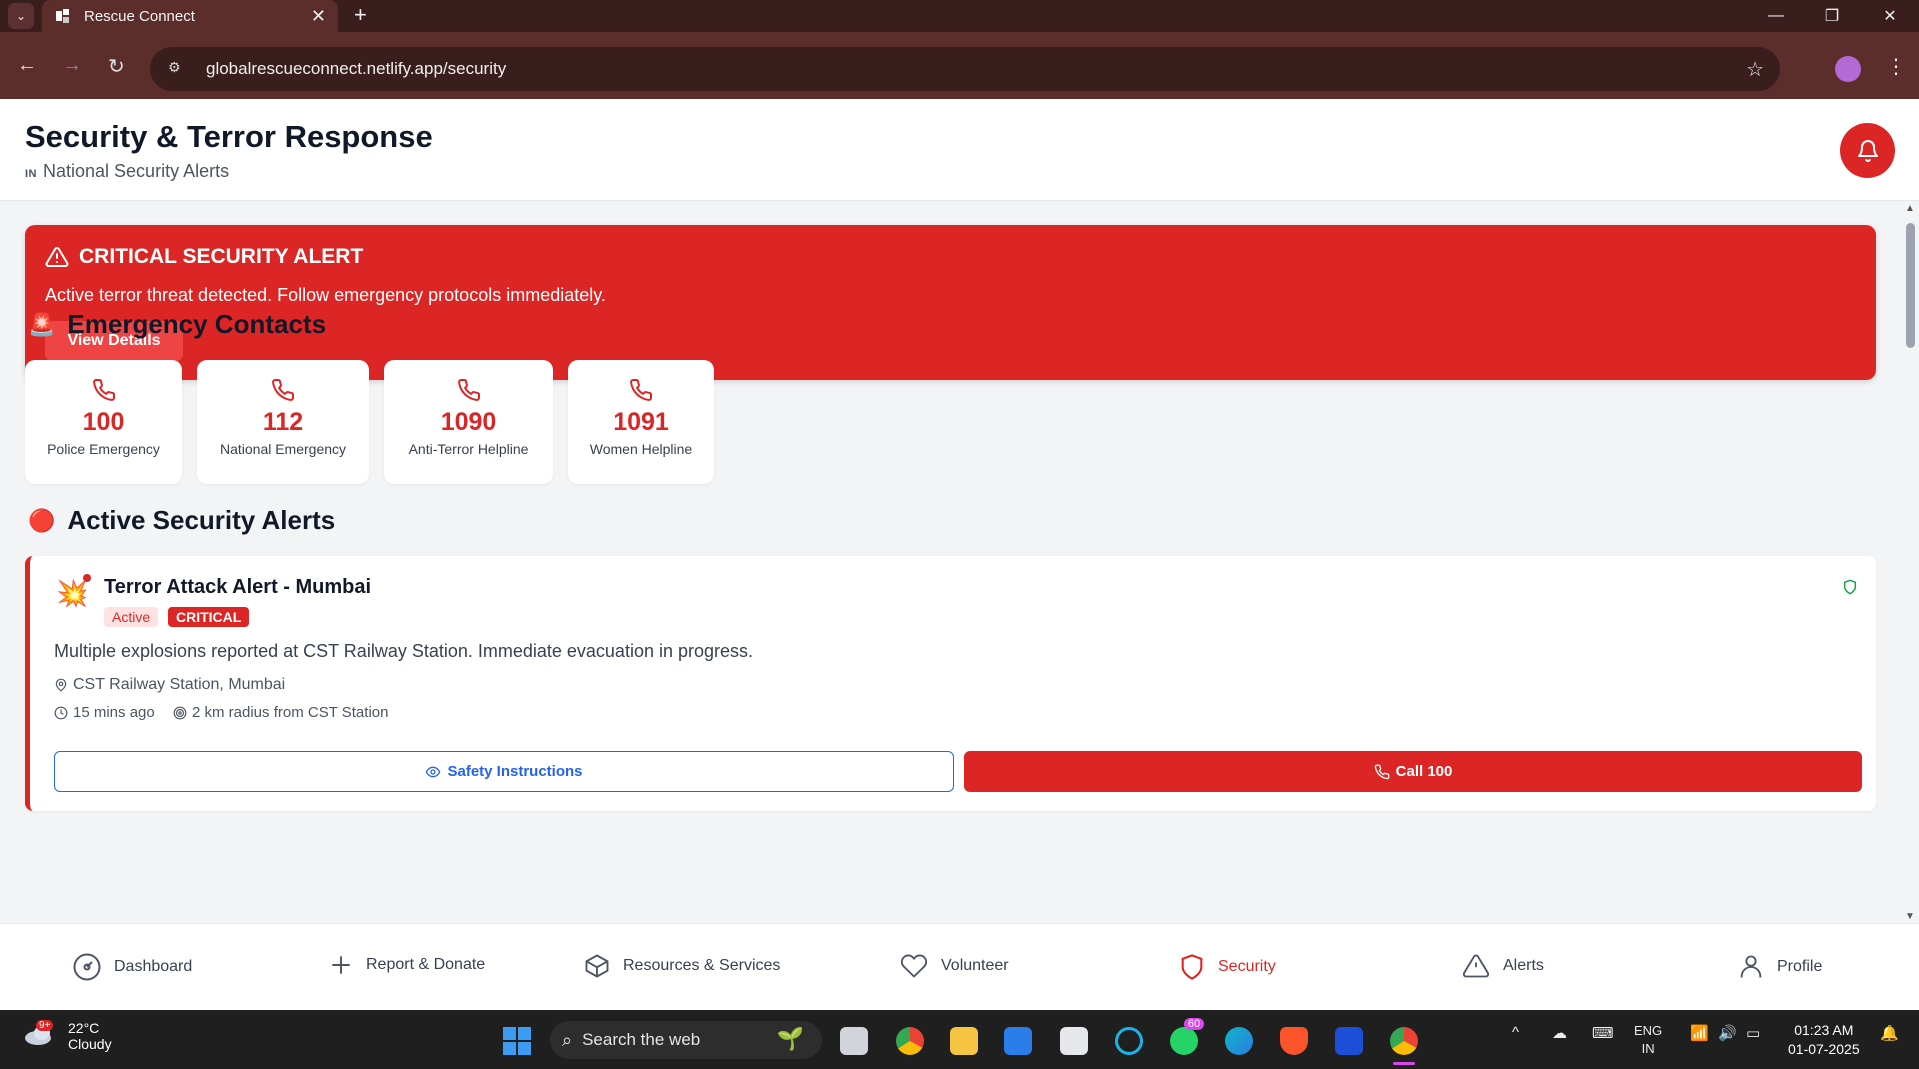 The width and height of the screenshot is (1919, 1069). Describe the element at coordinates (84, 1028) in the screenshot. I see `weather-temp: 22°C` at that location.